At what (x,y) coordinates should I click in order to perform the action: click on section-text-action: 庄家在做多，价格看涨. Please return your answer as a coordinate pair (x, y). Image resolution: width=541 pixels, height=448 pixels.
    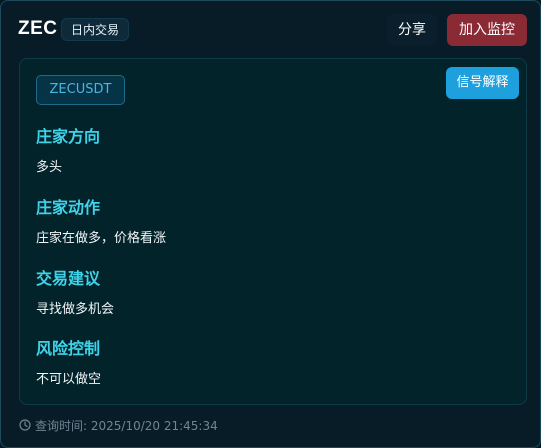
    Looking at the image, I should click on (101, 238).